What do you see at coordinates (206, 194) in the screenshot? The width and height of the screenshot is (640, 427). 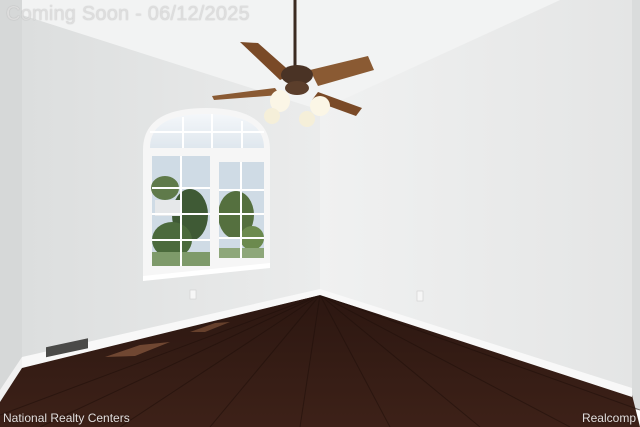 I see `arched-window` at bounding box center [206, 194].